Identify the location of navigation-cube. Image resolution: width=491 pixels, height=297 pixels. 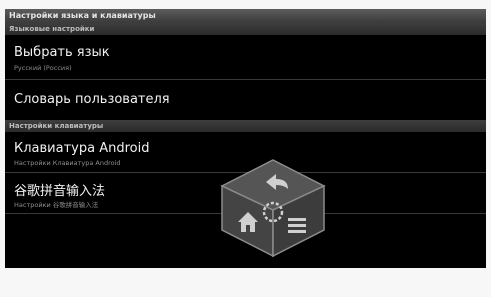
(273, 208).